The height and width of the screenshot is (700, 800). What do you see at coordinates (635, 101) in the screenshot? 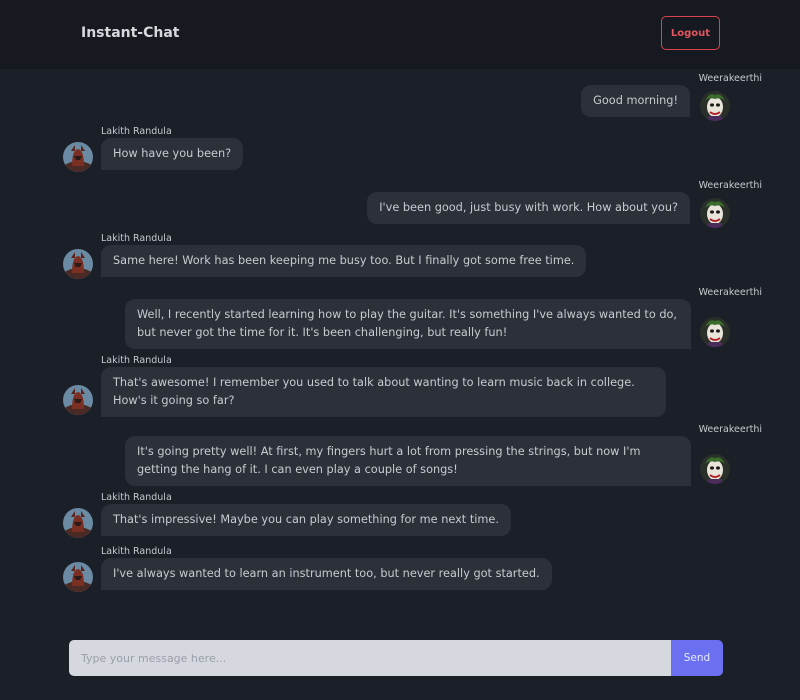
I see `message-bubble: Good morning!` at bounding box center [635, 101].